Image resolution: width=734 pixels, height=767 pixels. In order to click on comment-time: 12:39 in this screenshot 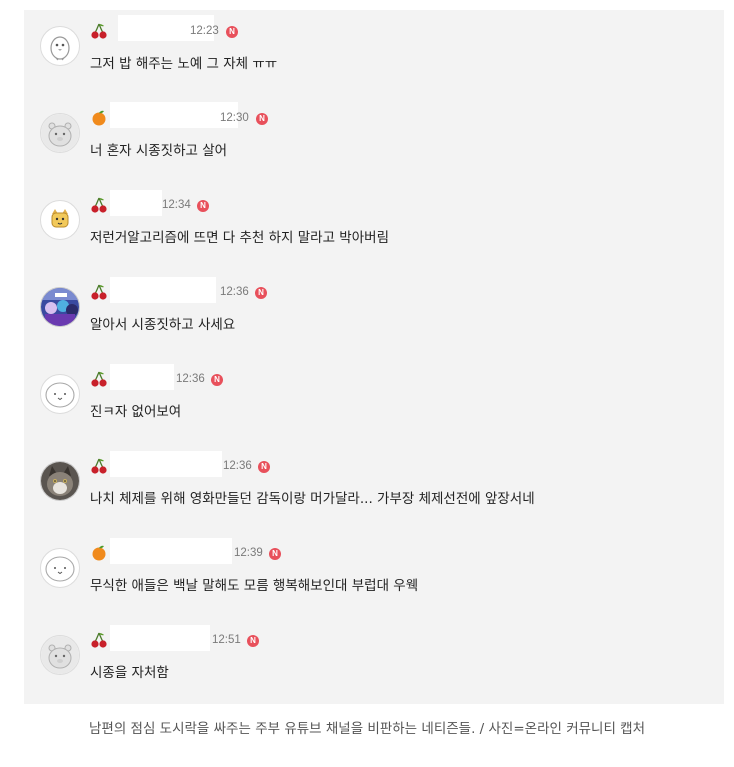, I will do `click(248, 553)`.